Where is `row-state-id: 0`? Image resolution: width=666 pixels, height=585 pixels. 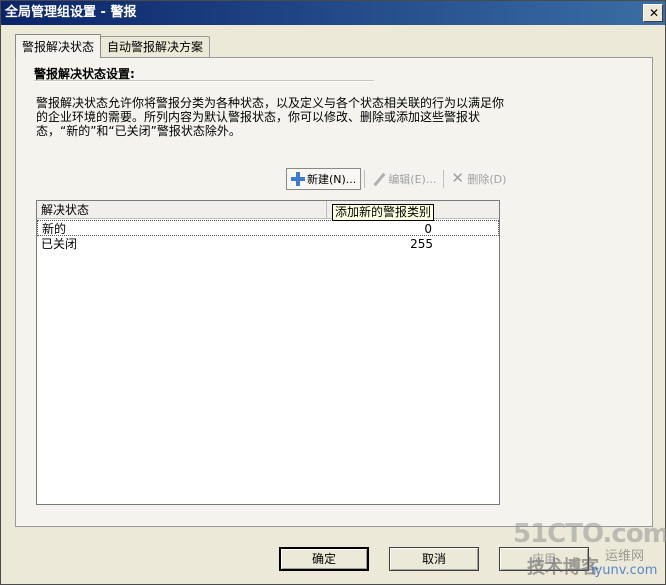 row-state-id: 0 is located at coordinates (428, 229).